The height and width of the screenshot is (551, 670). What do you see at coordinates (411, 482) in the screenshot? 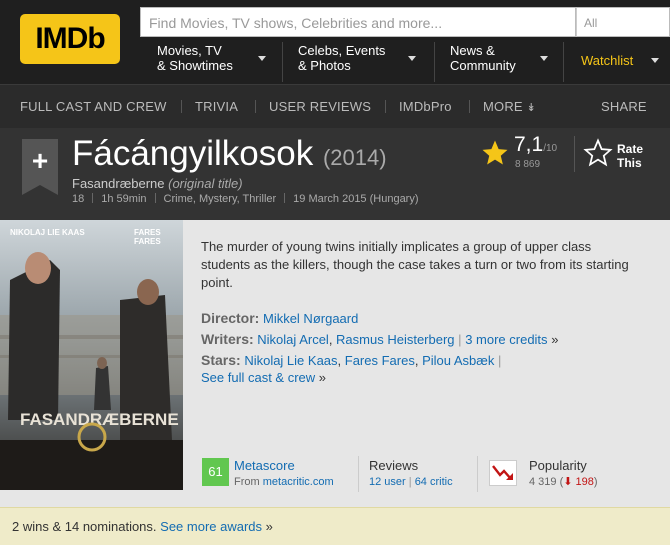
I see `reviews-links: 12 user | 64 critic` at bounding box center [411, 482].